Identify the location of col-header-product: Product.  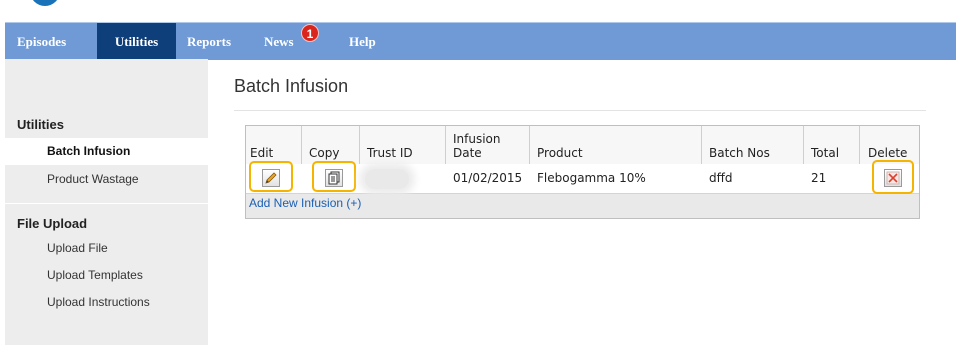
(560, 153).